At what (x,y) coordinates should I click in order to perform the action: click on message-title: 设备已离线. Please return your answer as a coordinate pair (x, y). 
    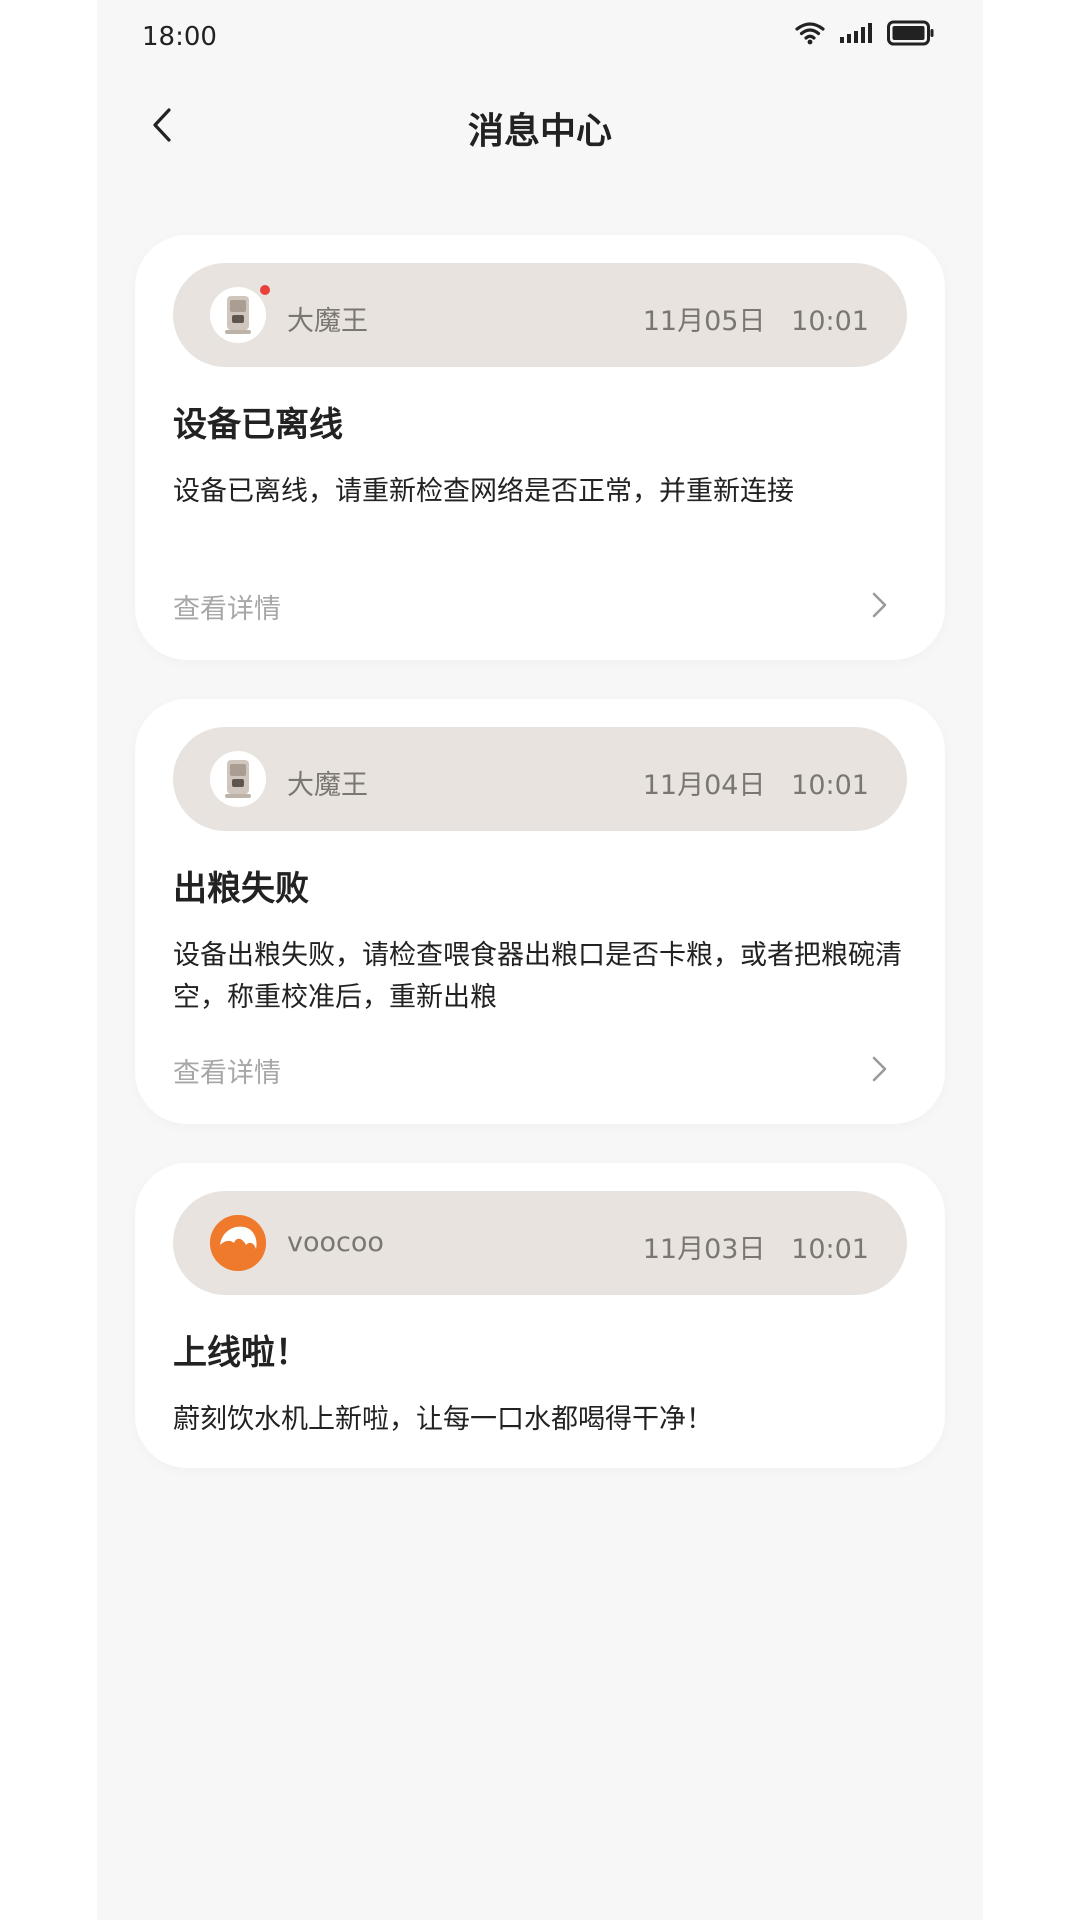
    Looking at the image, I should click on (258, 425).